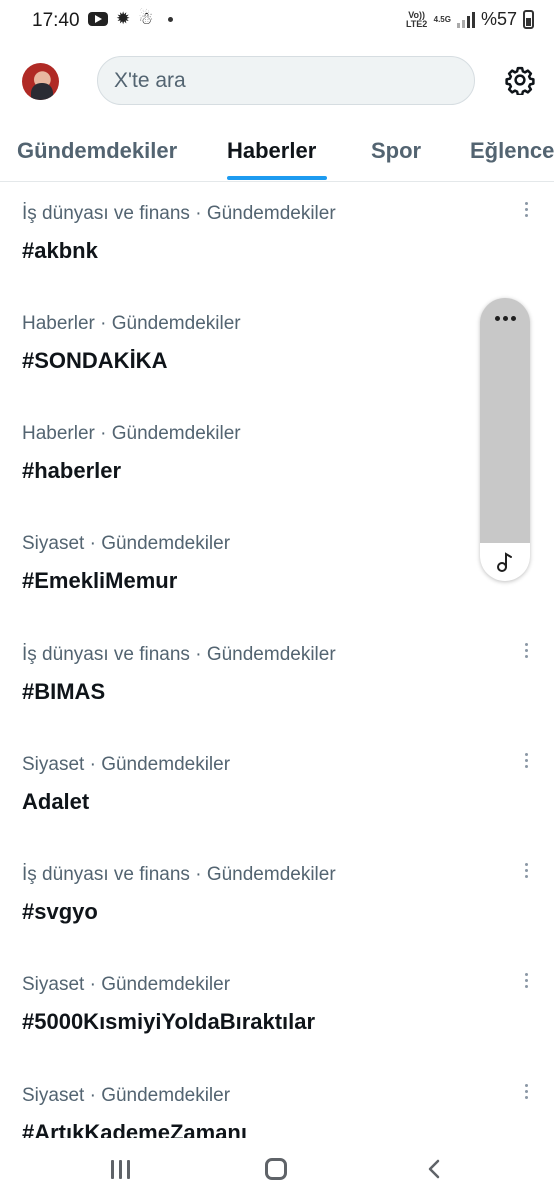 Image resolution: width=554 pixels, height=1200 pixels. Describe the element at coordinates (60, 250) in the screenshot. I see `trend-name: #akbnk` at that location.